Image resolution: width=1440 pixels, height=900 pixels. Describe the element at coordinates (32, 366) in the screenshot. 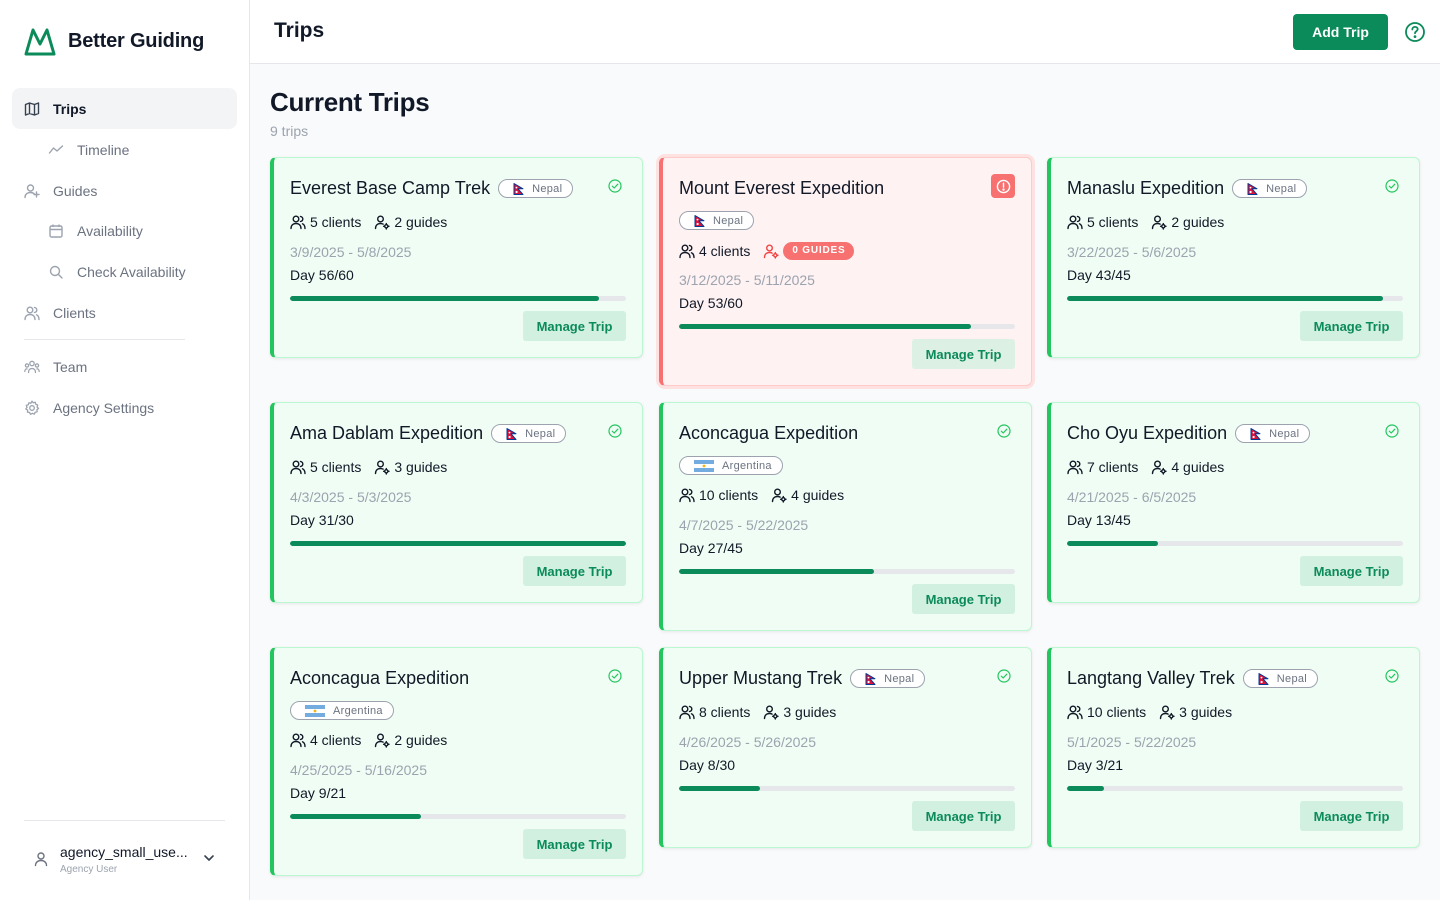

I see `team-icon` at that location.